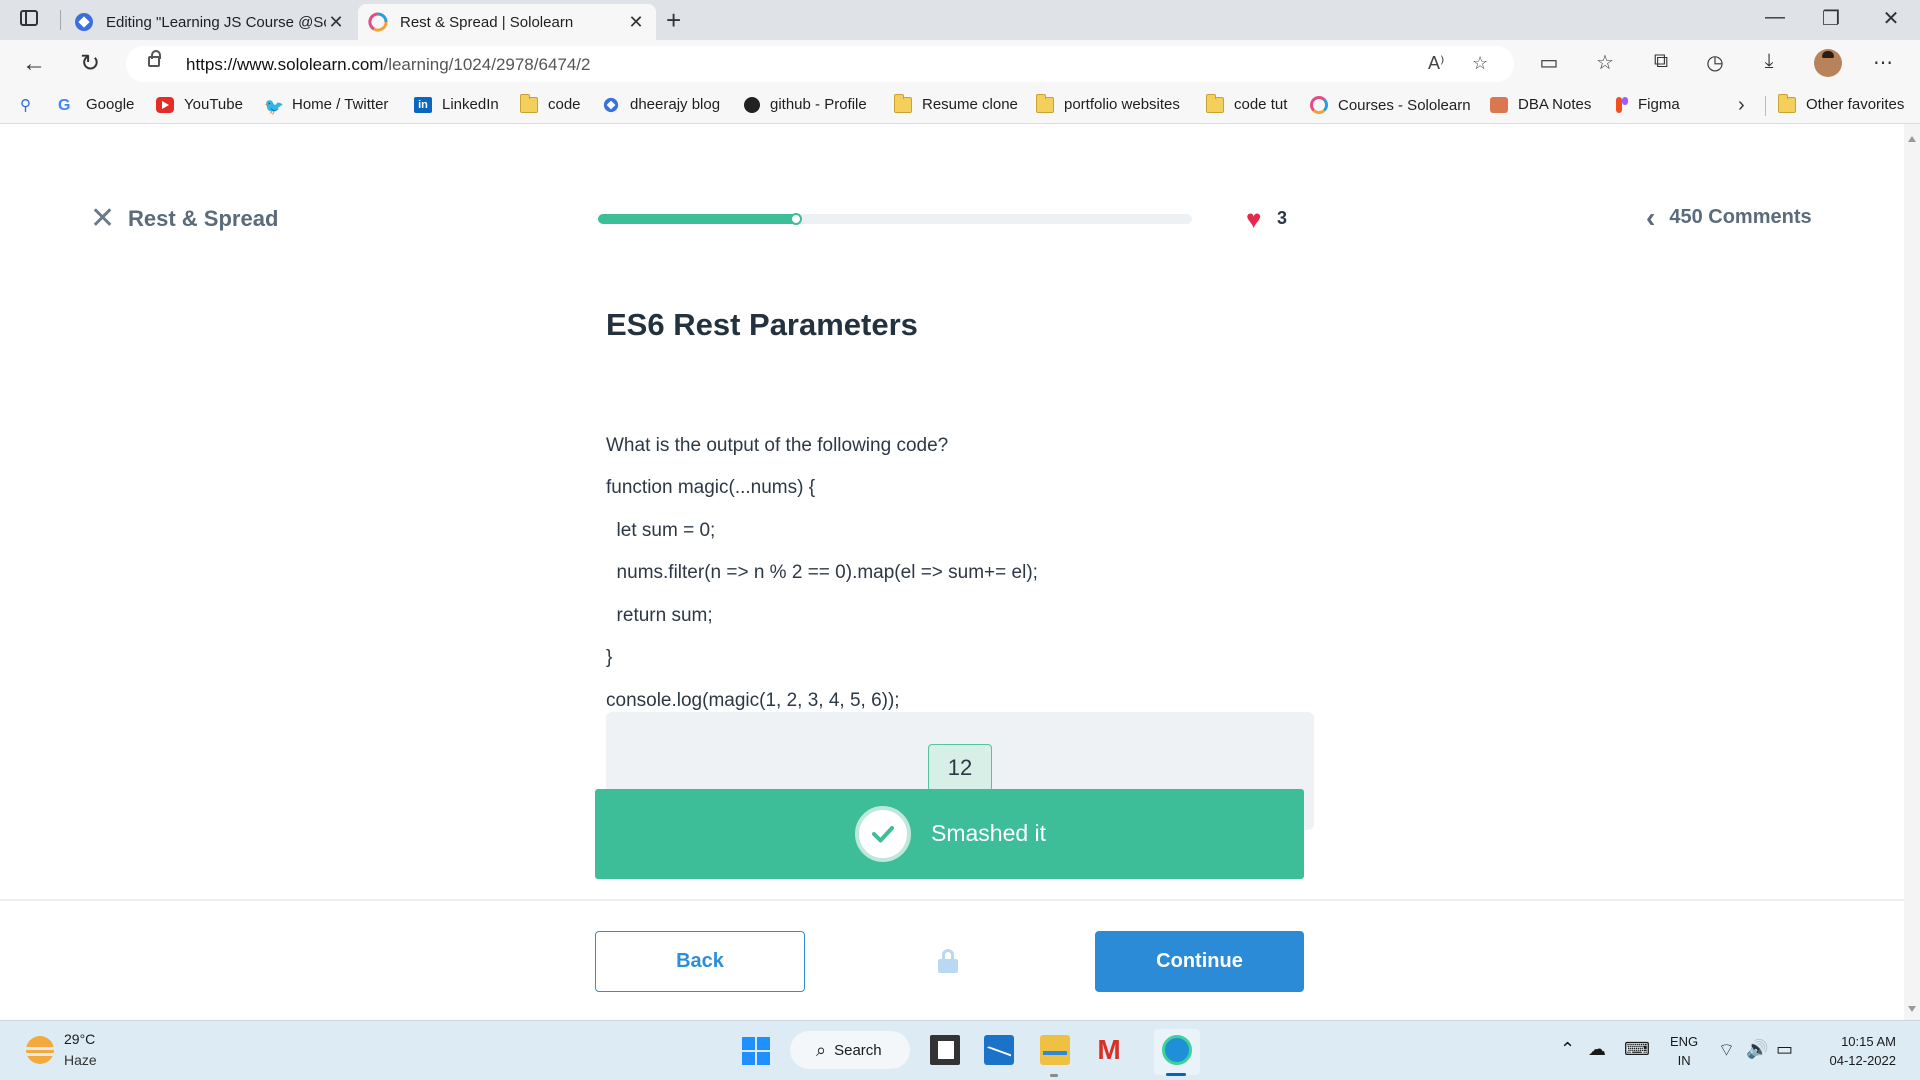 This screenshot has height=1080, width=1920. Describe the element at coordinates (1775, 17) in the screenshot. I see `minimize-icon: —` at that location.